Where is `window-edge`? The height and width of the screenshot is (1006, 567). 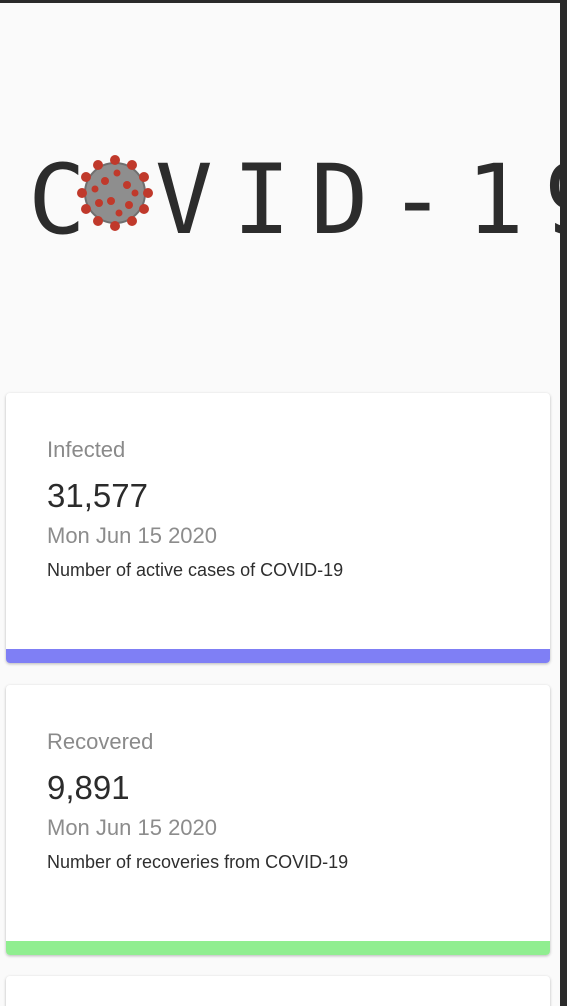 window-edge is located at coordinates (563, 503).